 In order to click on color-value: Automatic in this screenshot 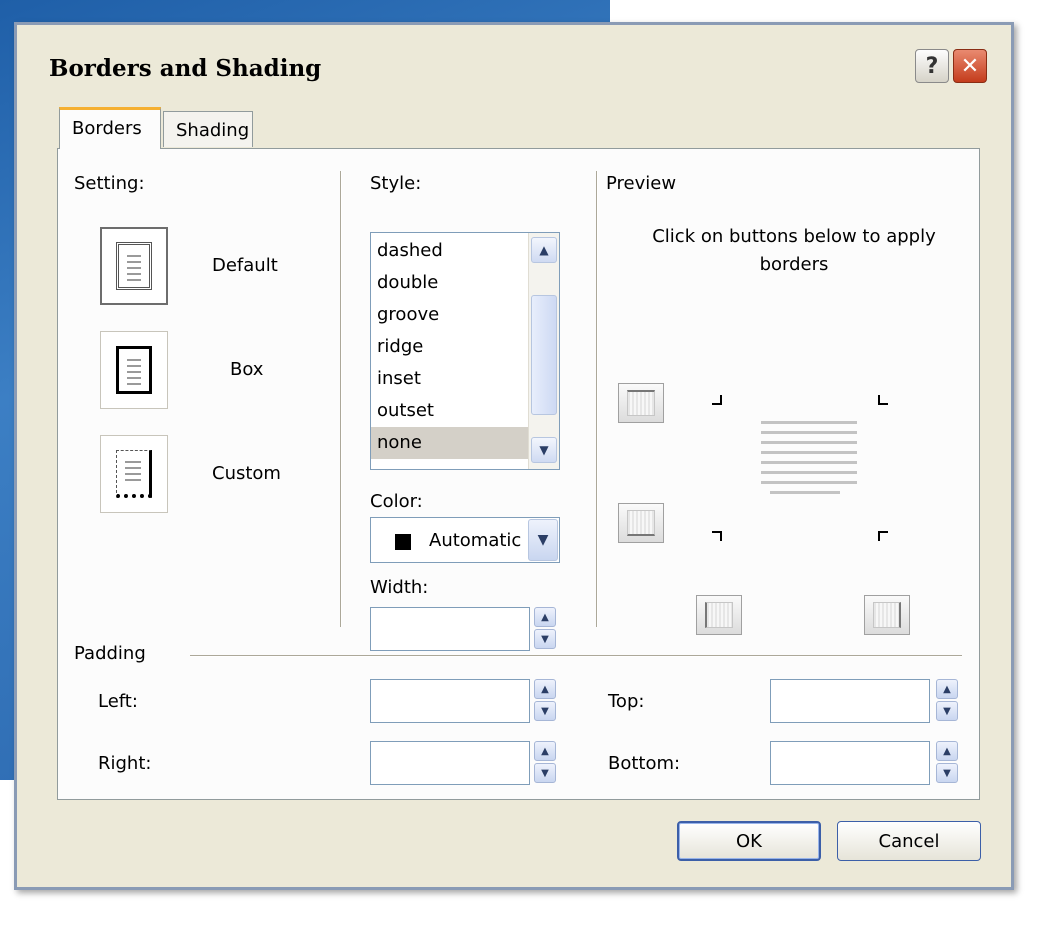, I will do `click(475, 540)`.